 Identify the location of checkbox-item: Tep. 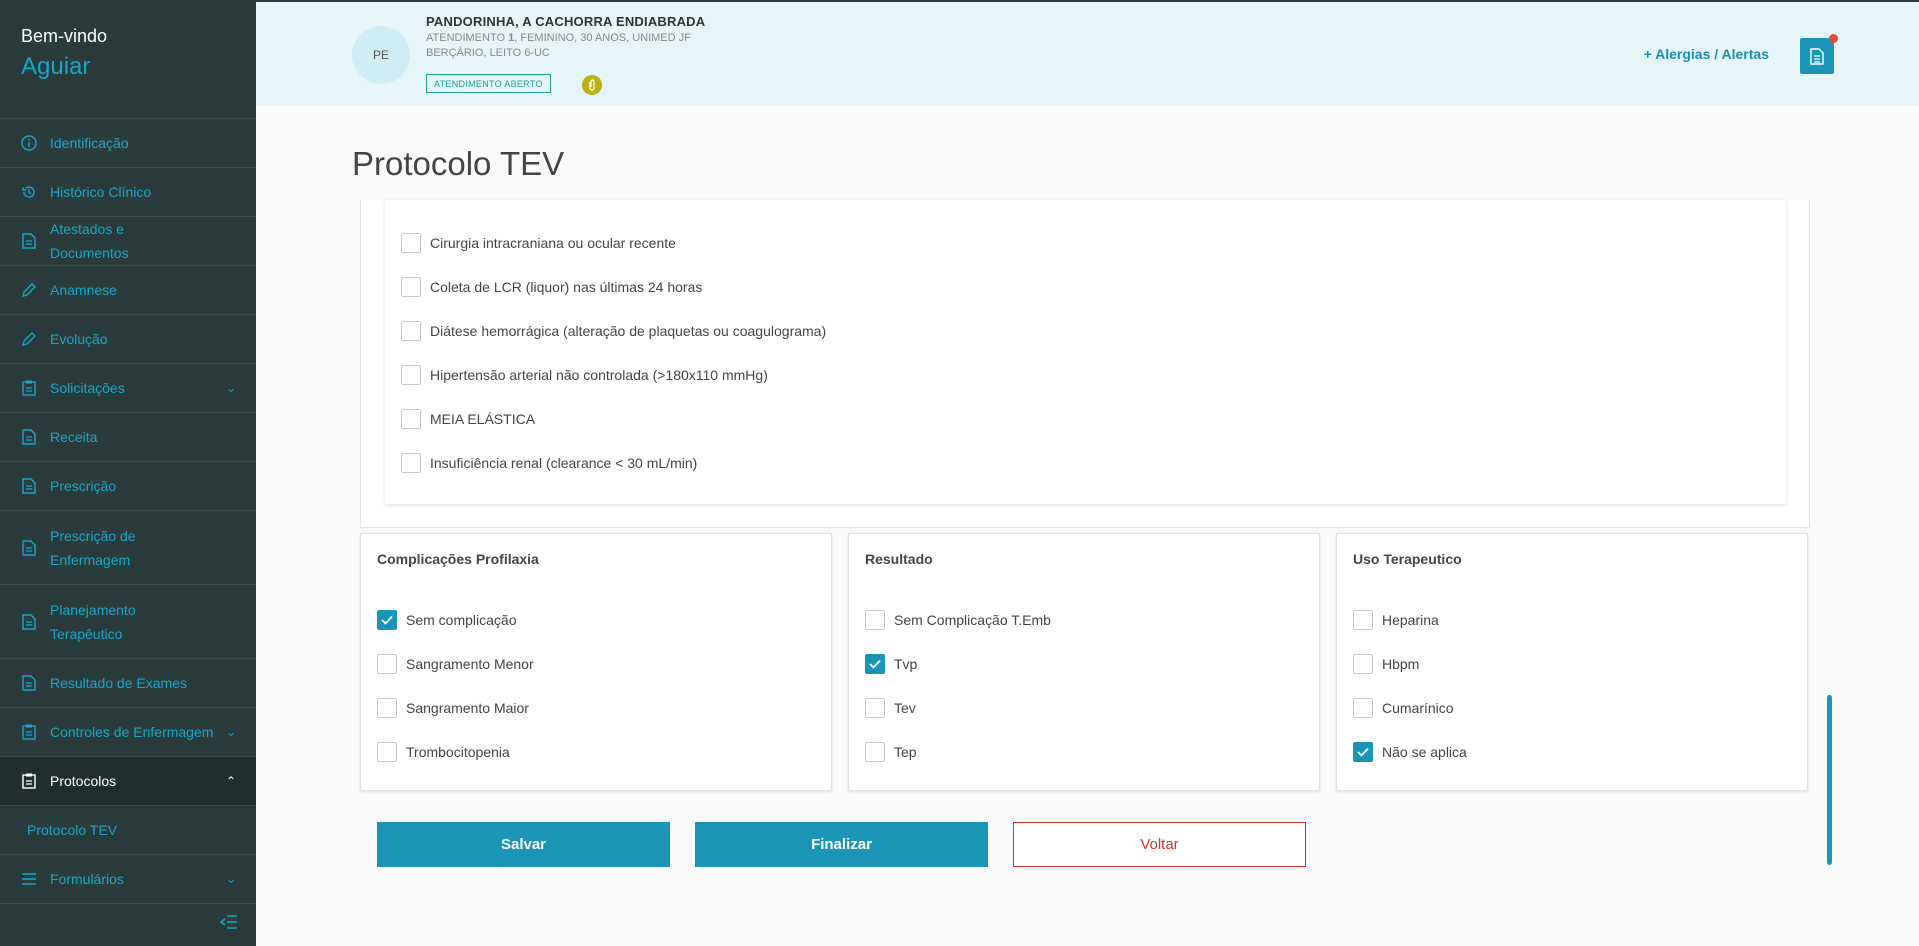
(891, 752).